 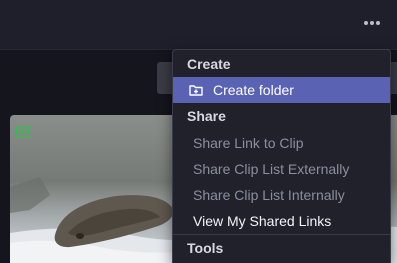 I want to click on create-folder-label: Create folder, so click(x=253, y=90).